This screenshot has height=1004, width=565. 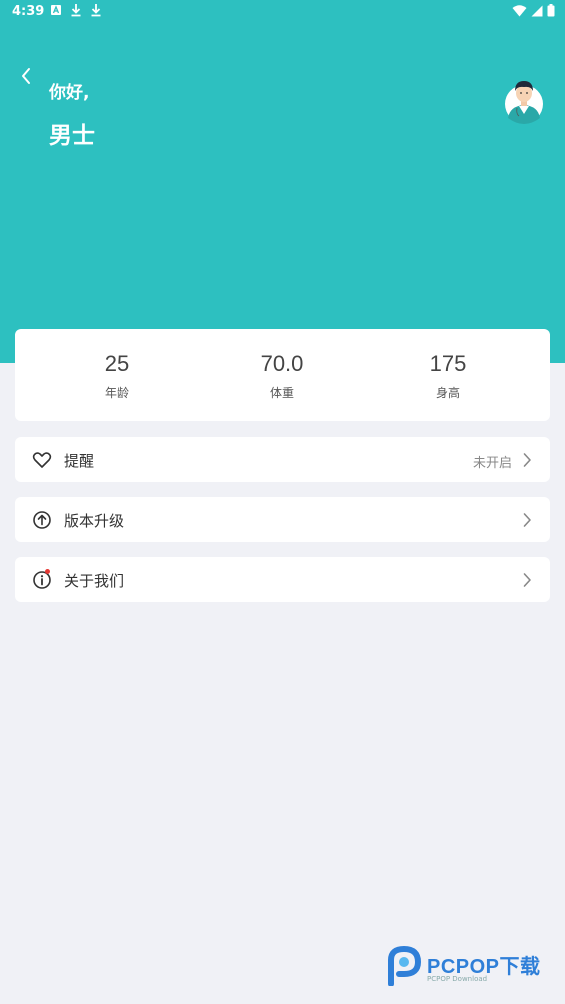 What do you see at coordinates (94, 521) in the screenshot?
I see `menu-item-upgrade-label: 版本升级` at bounding box center [94, 521].